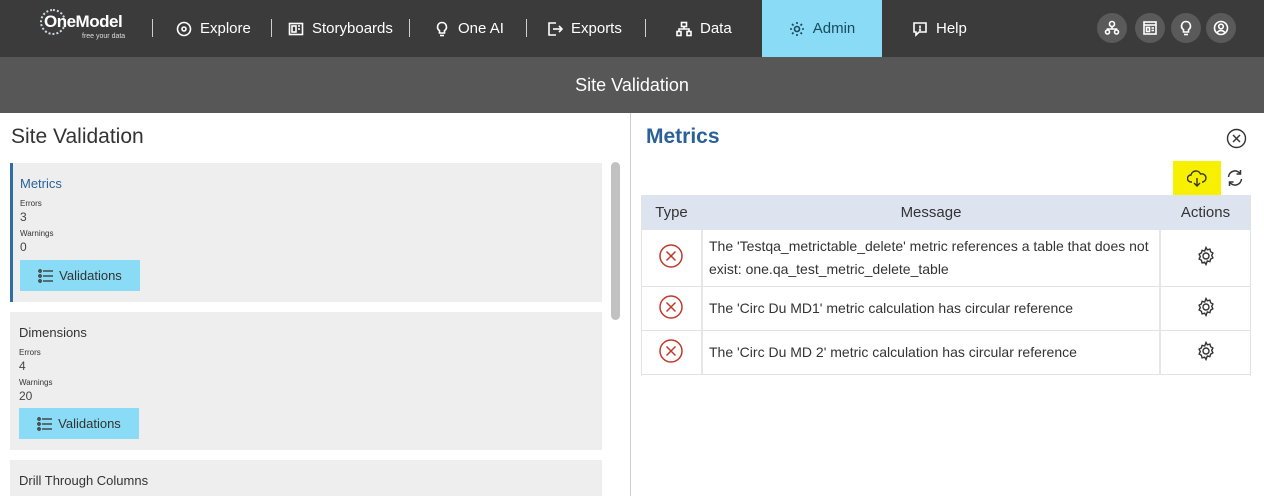 Image resolution: width=1264 pixels, height=496 pixels. I want to click on errors-count: 4, so click(22, 366).